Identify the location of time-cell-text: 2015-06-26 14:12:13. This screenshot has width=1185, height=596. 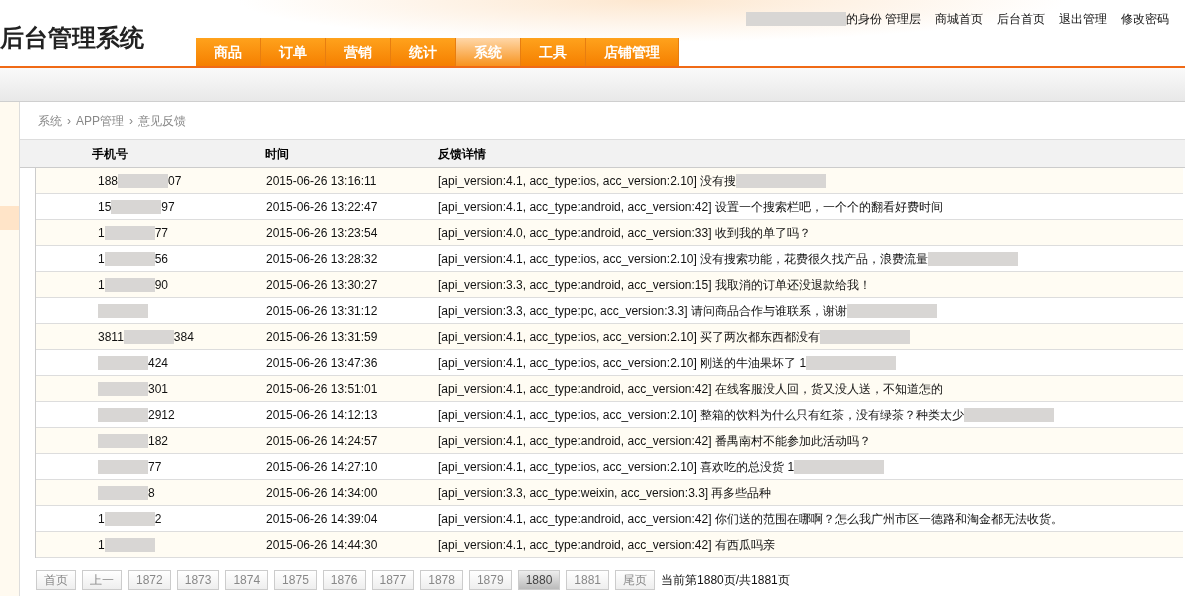
(322, 415).